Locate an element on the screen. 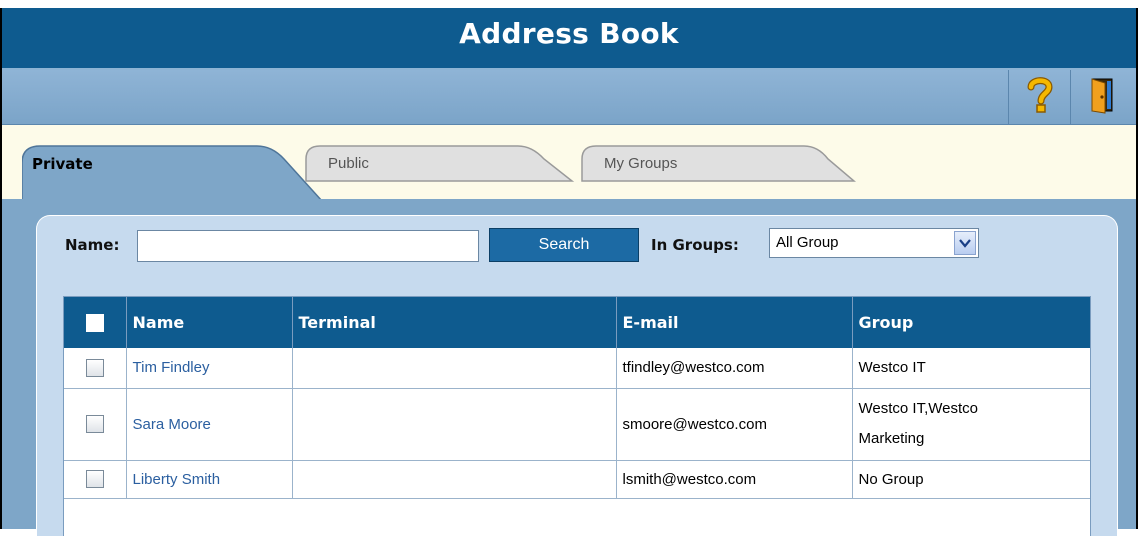 The image size is (1141, 536). table-header-row: Name Terminal E-mail Group is located at coordinates (577, 322).